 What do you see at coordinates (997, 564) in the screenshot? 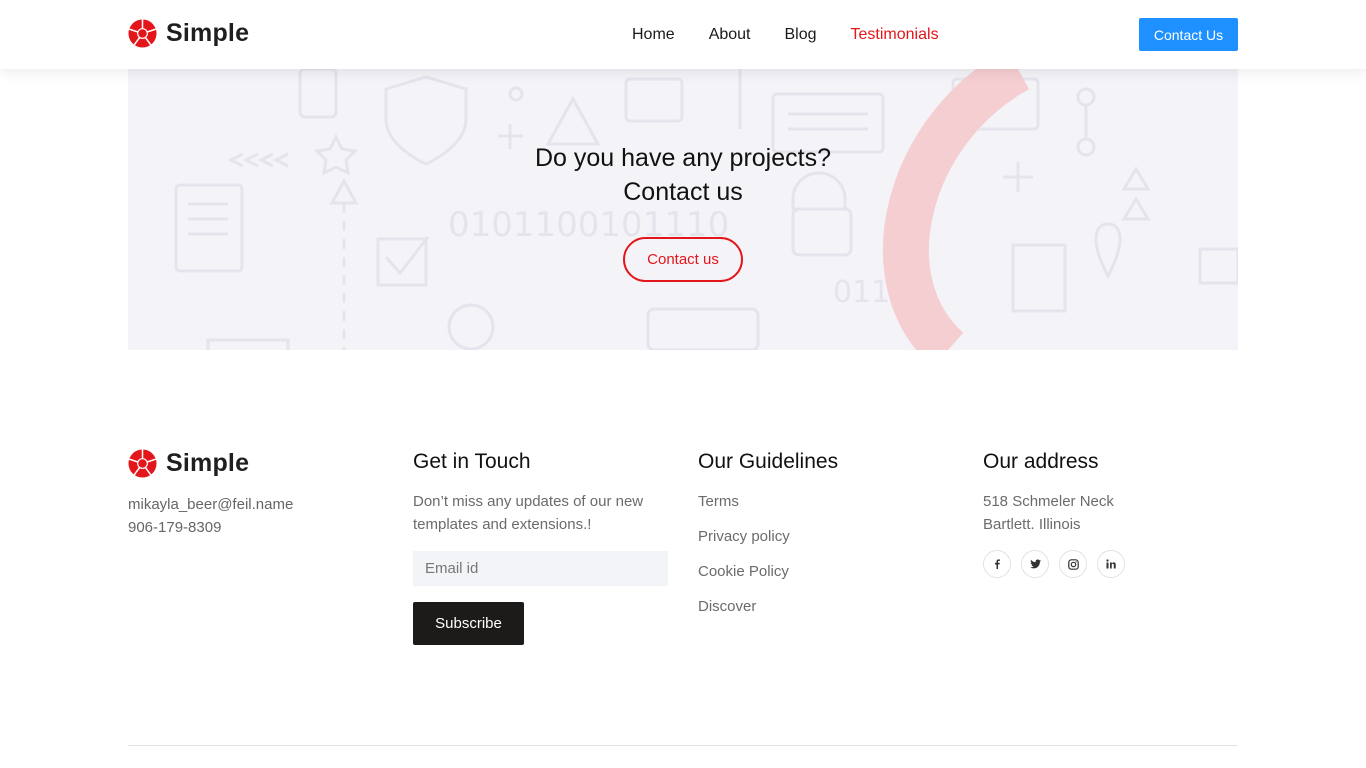
I see `facebook-icon` at bounding box center [997, 564].